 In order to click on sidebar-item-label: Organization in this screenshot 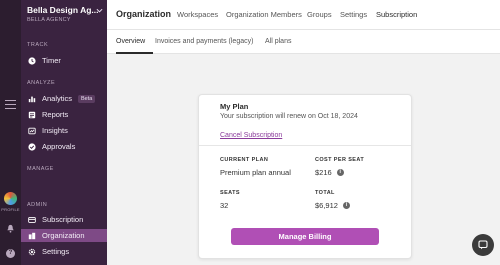, I will do `click(63, 235)`.